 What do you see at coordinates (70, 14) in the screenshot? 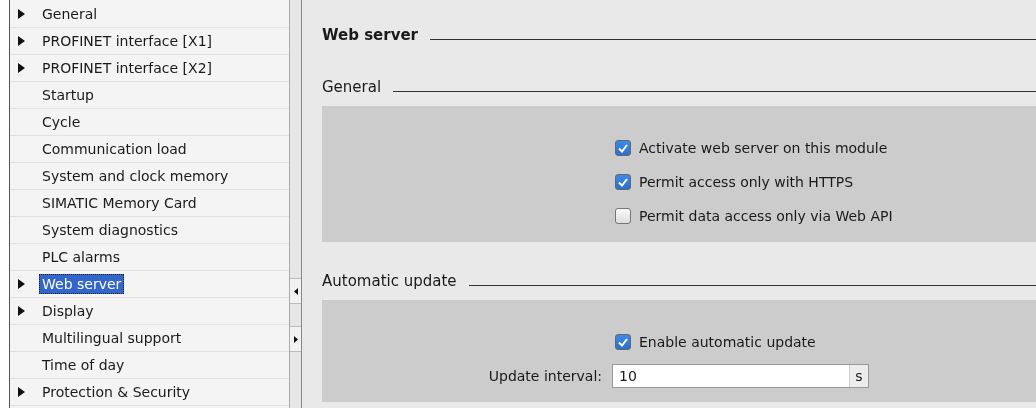
I see `tree-item: General` at bounding box center [70, 14].